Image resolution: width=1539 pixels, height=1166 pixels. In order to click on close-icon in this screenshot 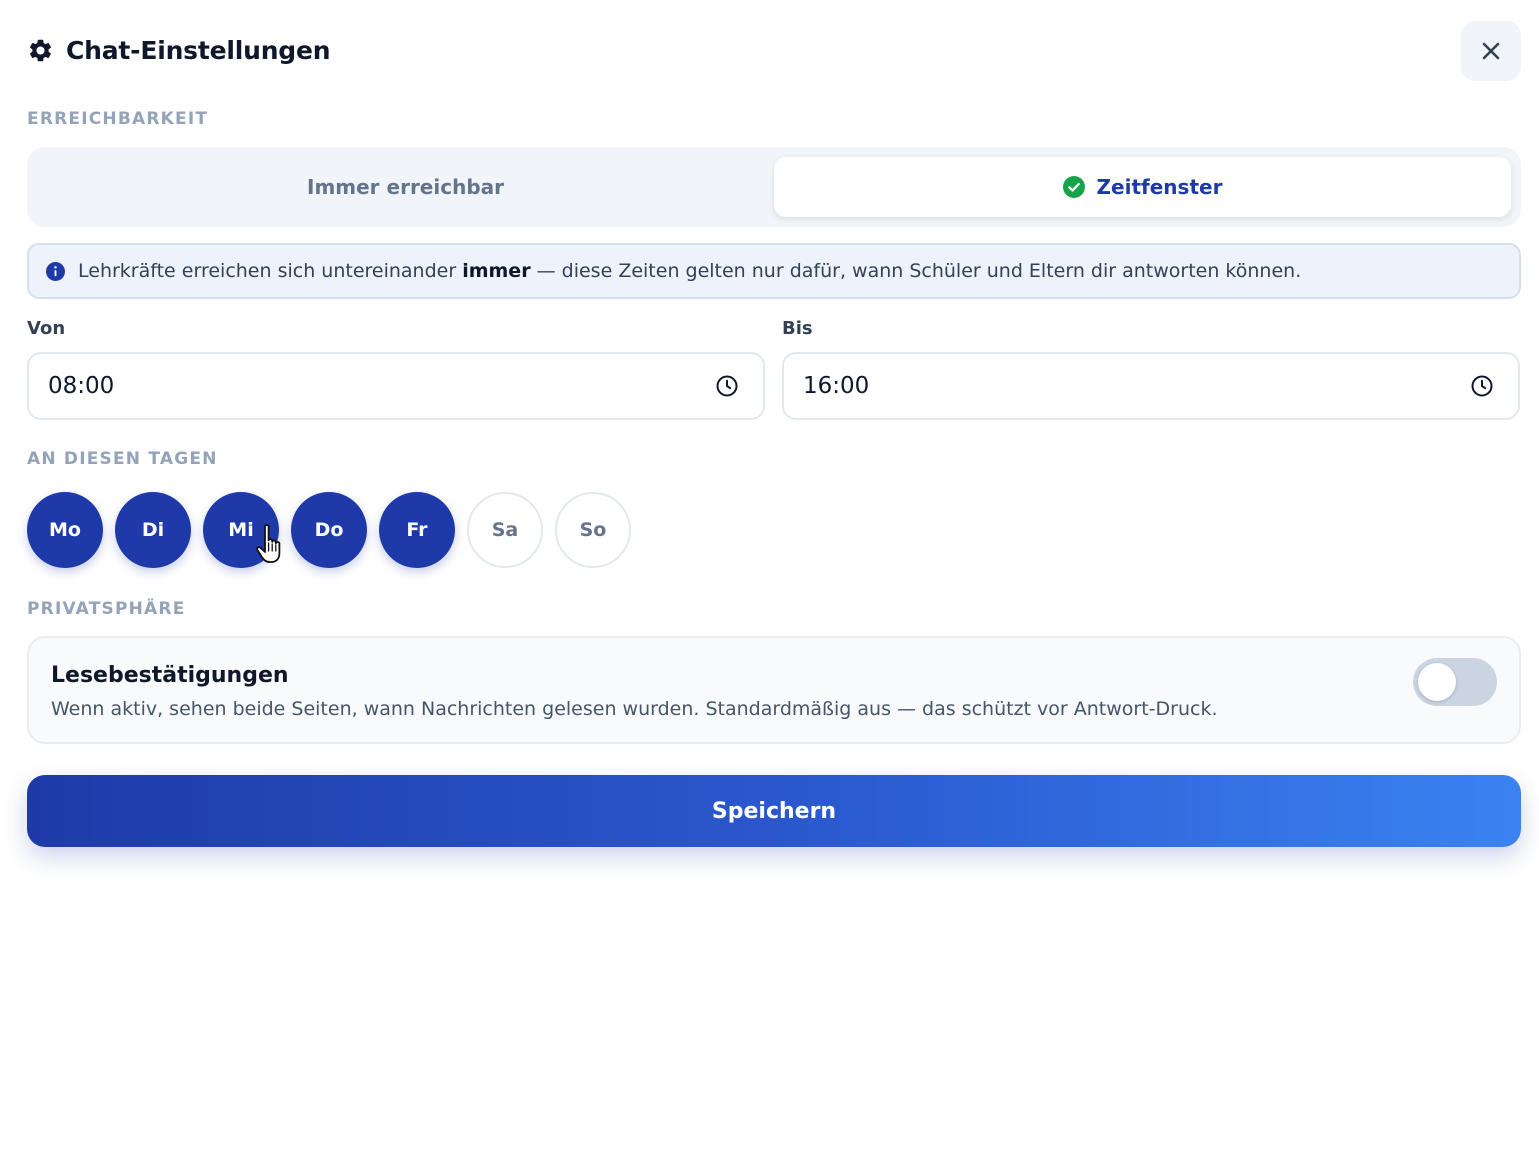, I will do `click(1491, 51)`.